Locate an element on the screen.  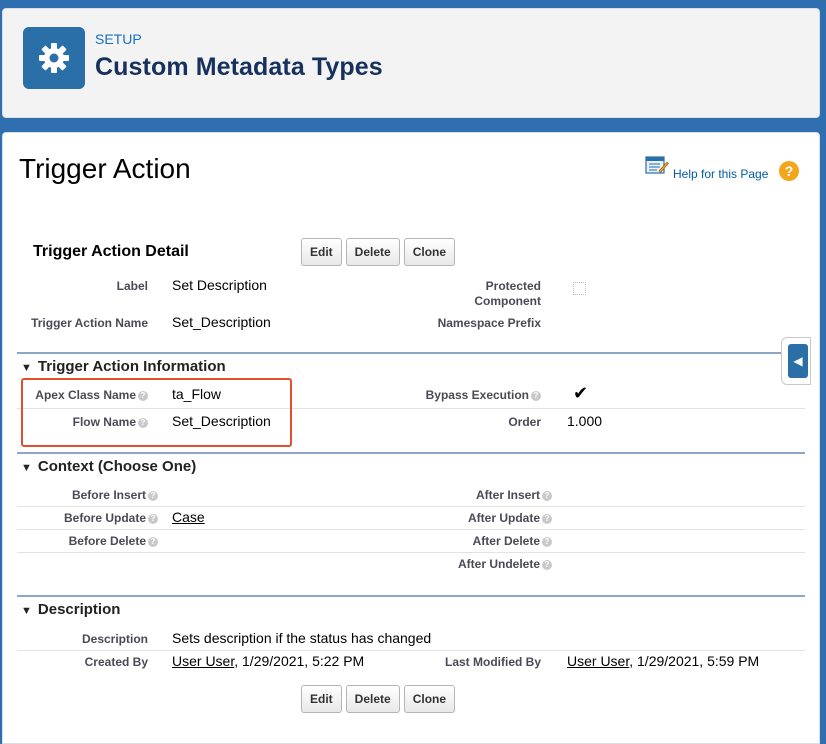
context-row-undelete: After Undelete? is located at coordinates (411, 565).